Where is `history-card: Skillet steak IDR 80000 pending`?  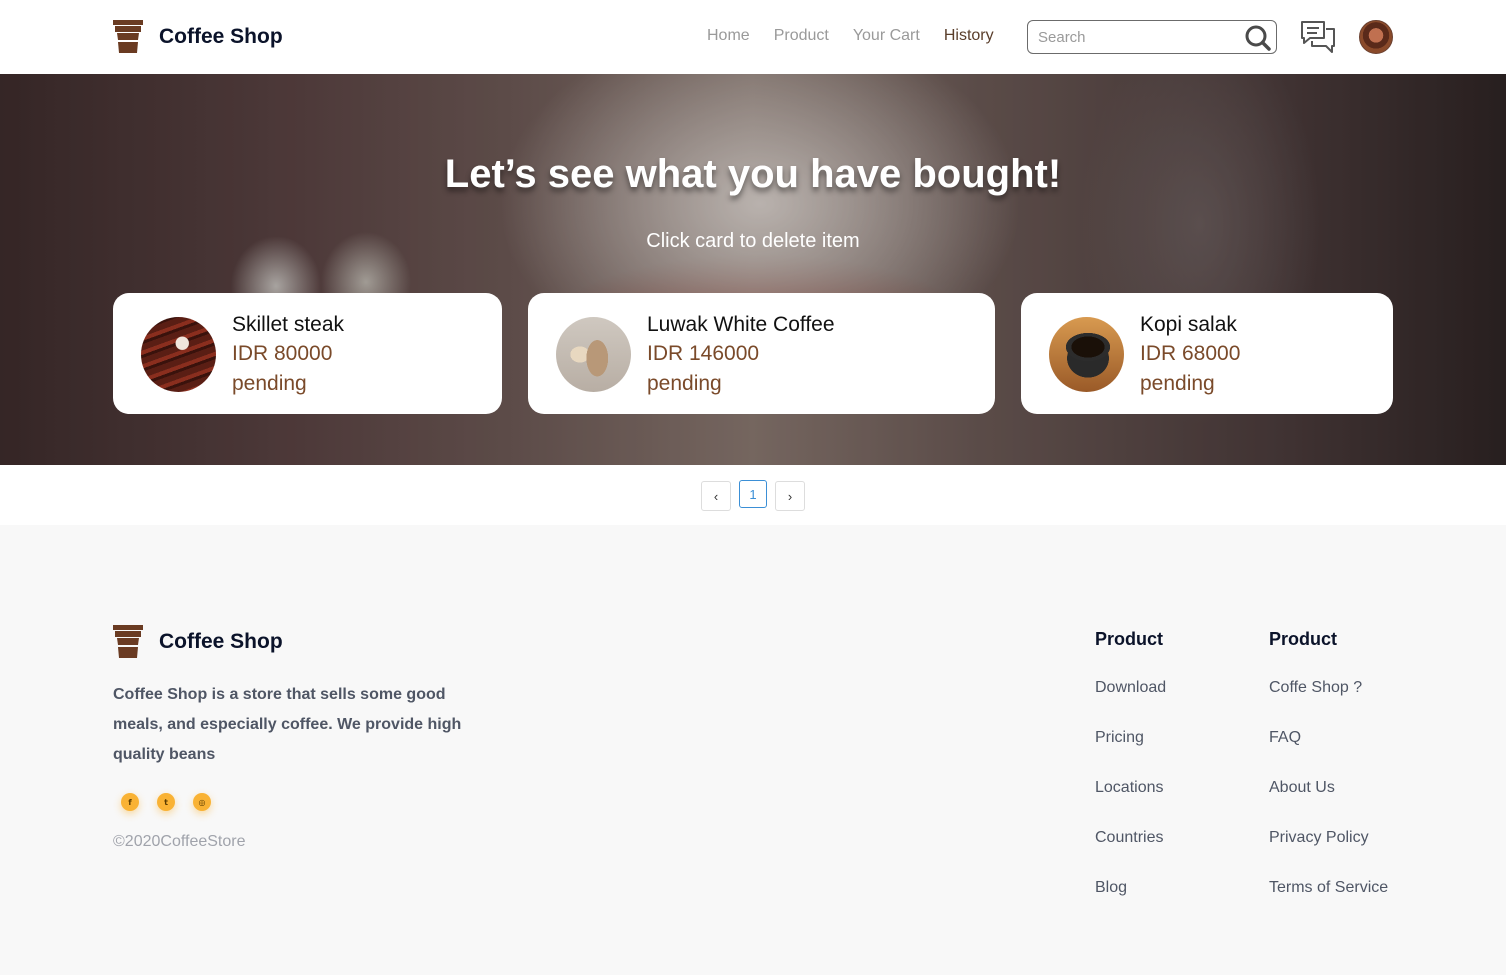
history-card: Skillet steak IDR 80000 pending is located at coordinates (307, 353).